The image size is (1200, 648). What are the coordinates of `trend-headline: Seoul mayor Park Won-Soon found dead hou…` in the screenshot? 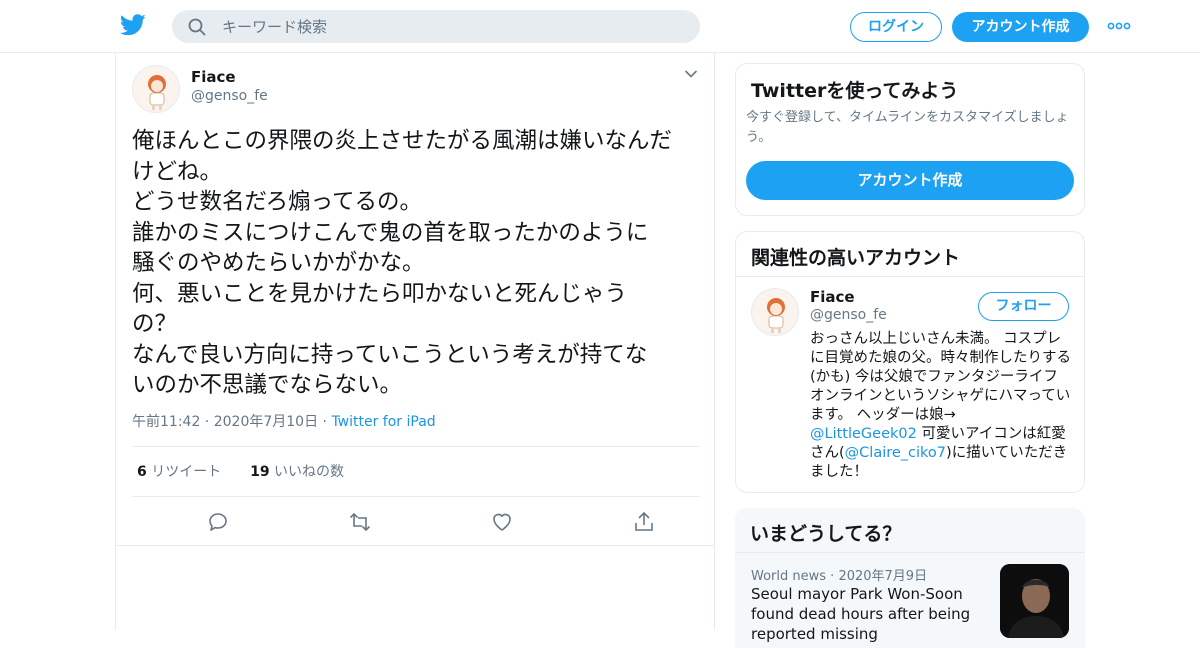 It's located at (871, 614).